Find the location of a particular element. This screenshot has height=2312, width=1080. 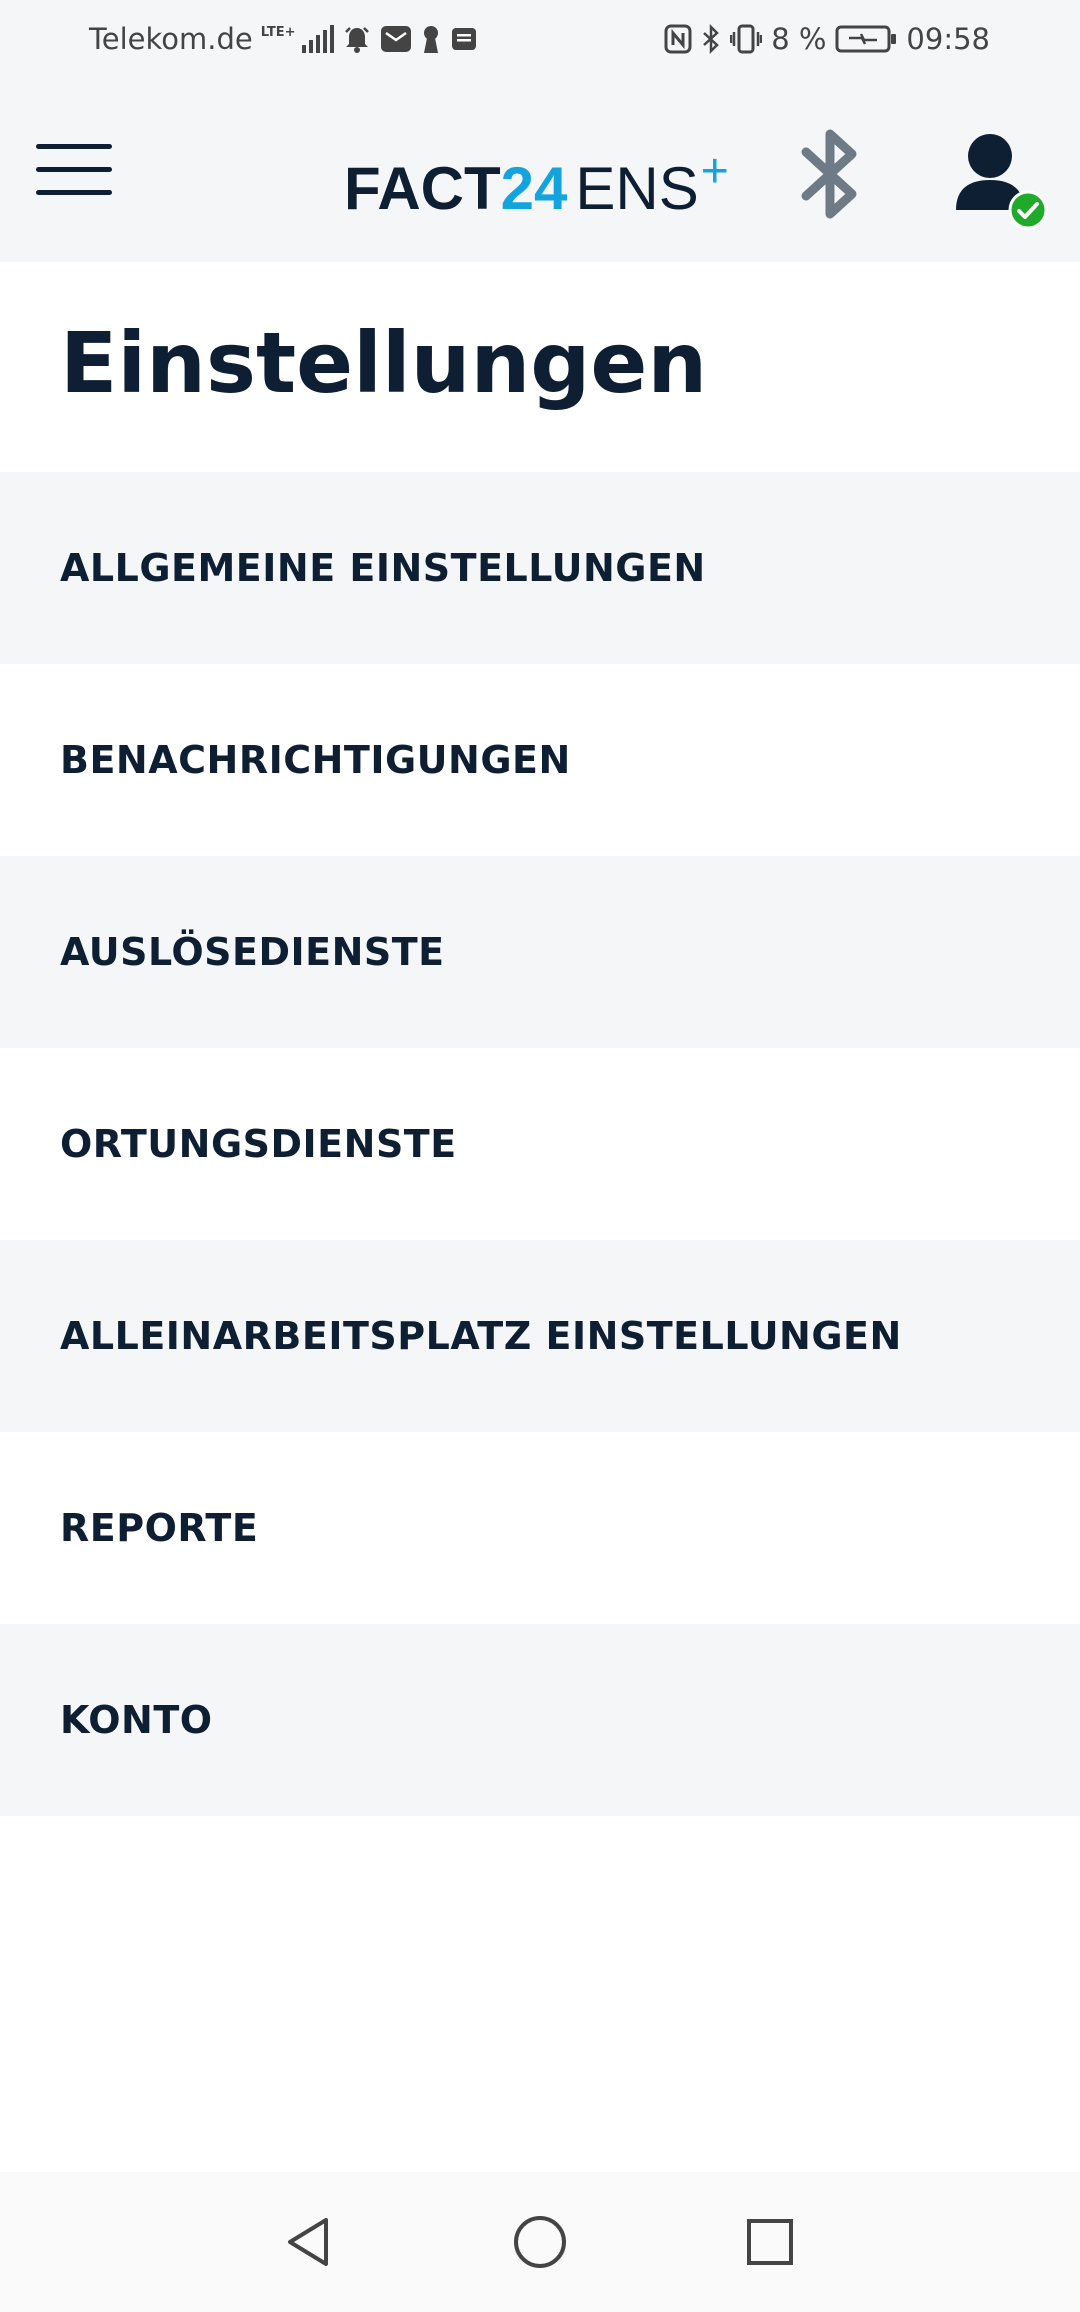

app-header: FACT24 ENS+ is located at coordinates (540, 172).